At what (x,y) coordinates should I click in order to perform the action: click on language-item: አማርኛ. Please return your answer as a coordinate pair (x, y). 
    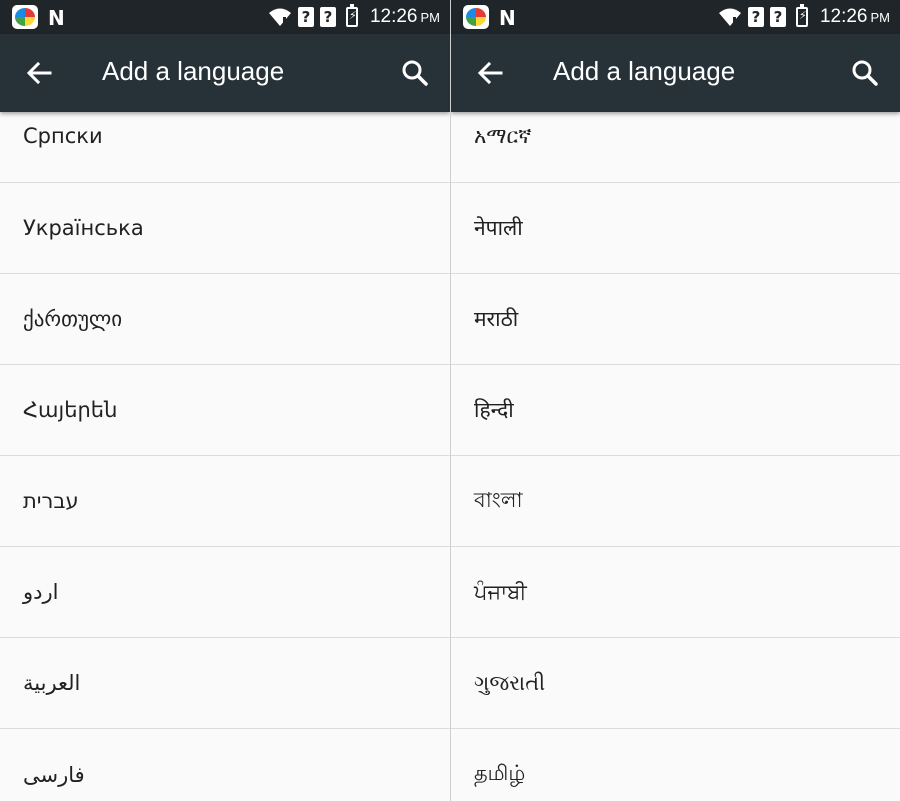
    Looking at the image, I should click on (675, 147).